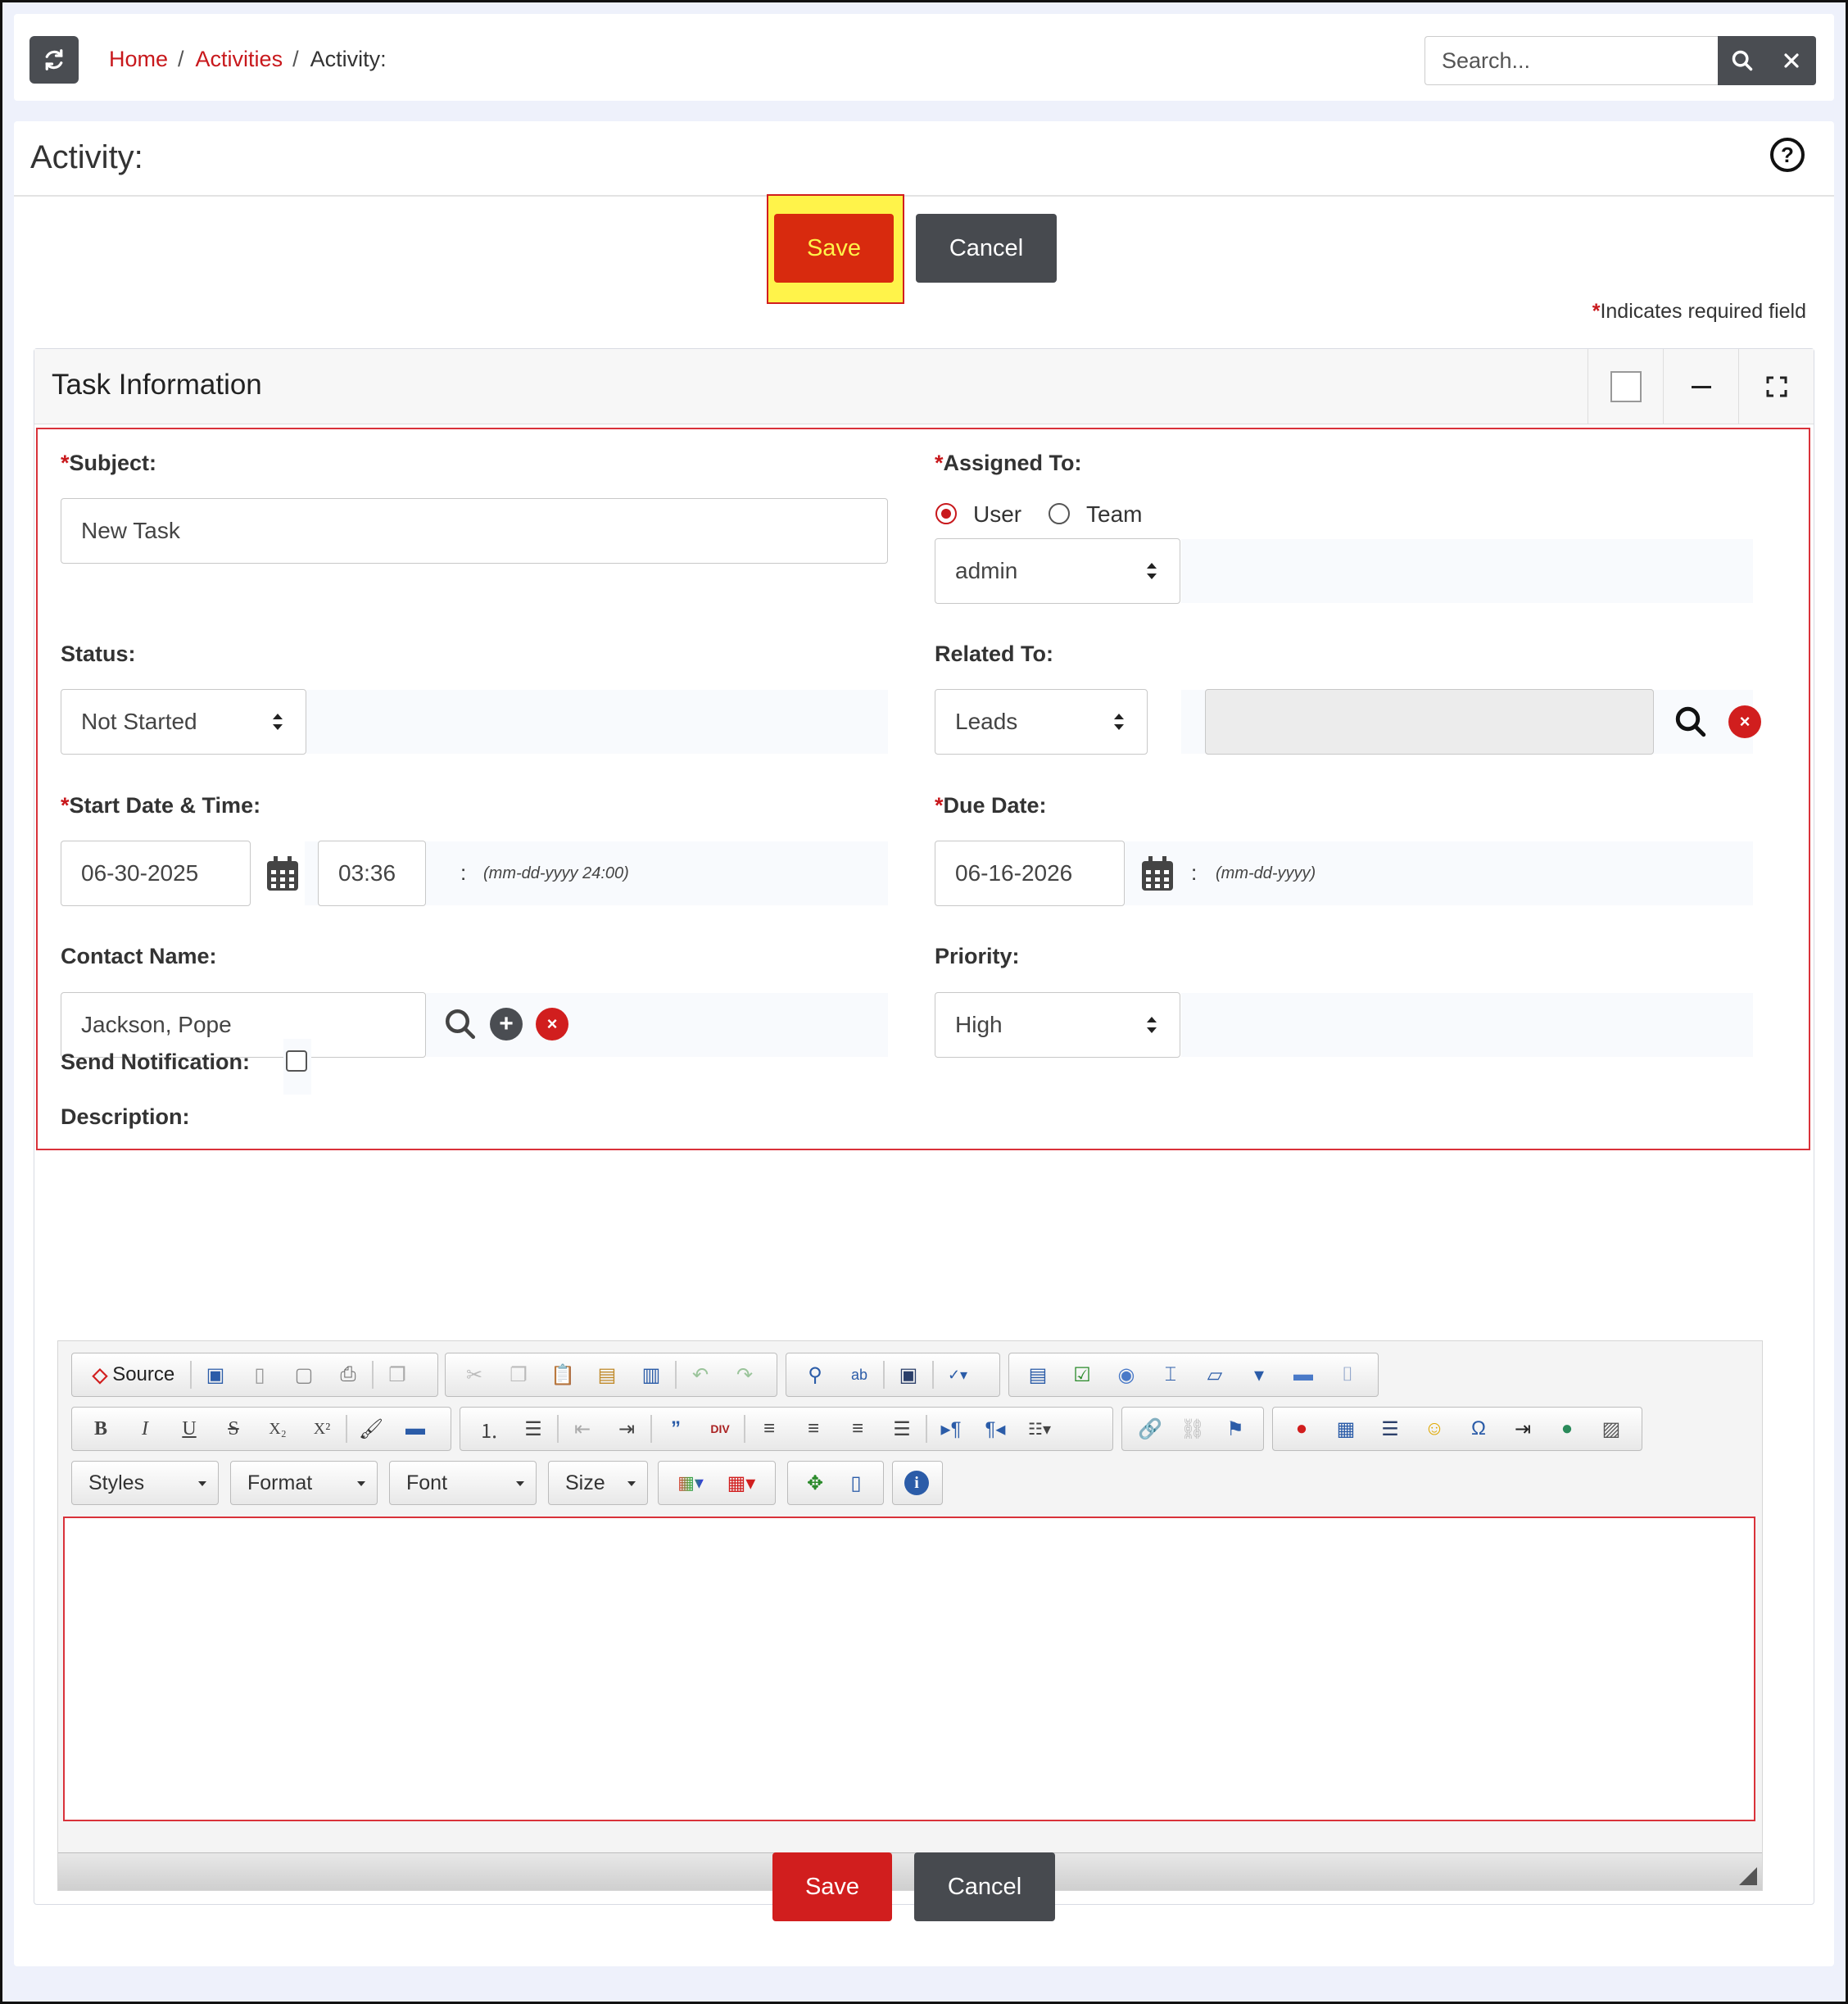 The width and height of the screenshot is (1848, 2004). I want to click on image-button: ▨, so click(1611, 1428).